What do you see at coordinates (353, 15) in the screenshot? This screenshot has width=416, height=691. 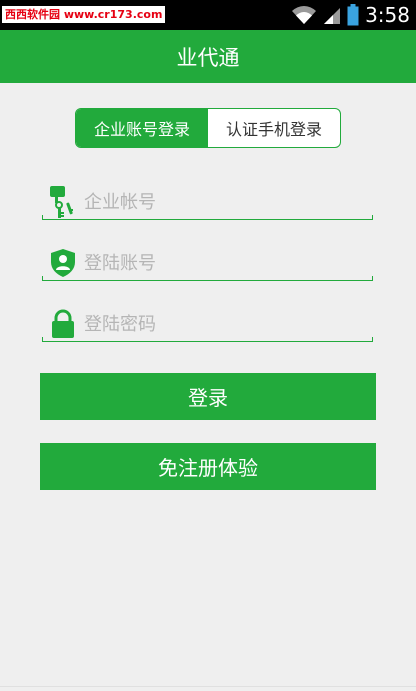 I see `battery-icon` at bounding box center [353, 15].